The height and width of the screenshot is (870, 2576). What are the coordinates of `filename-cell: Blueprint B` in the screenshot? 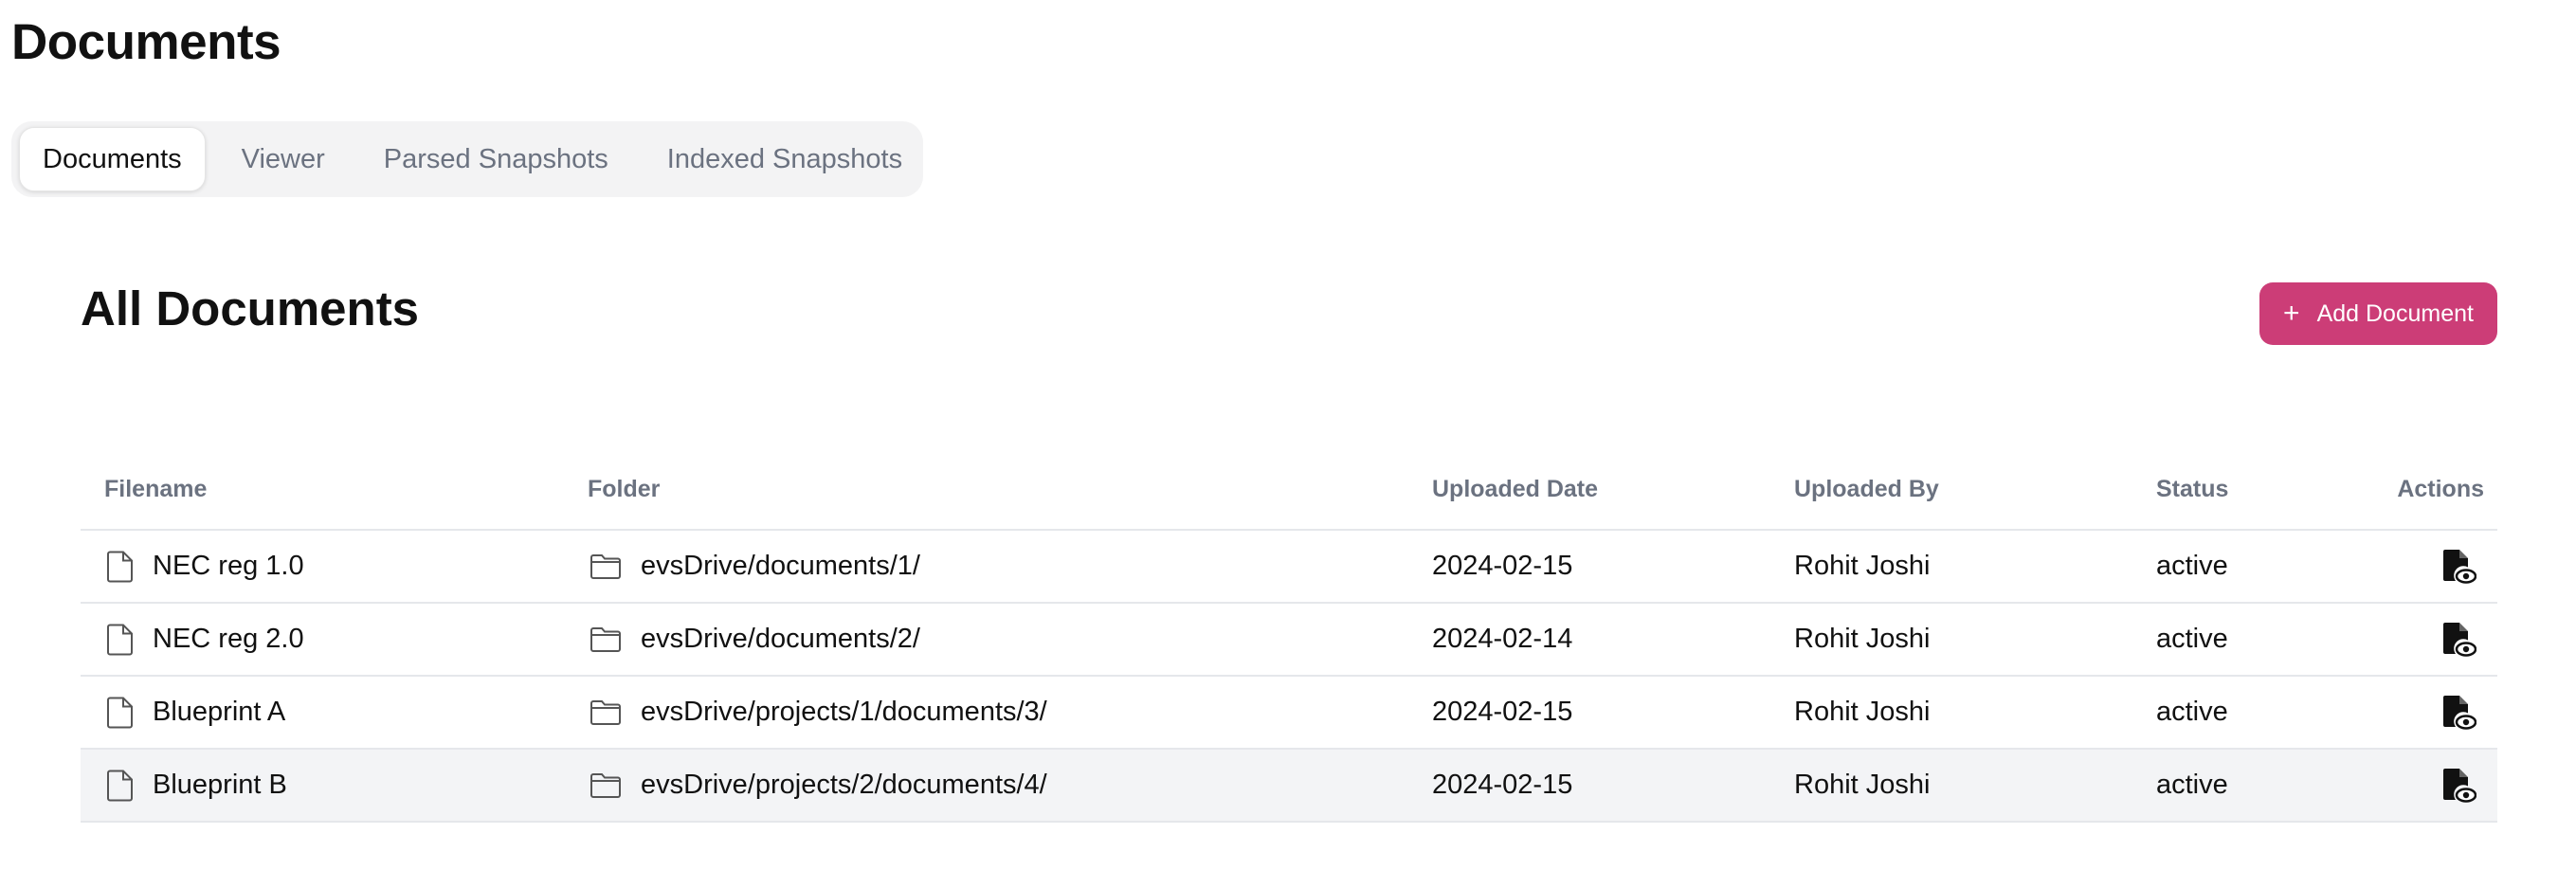 It's located at (197, 785).